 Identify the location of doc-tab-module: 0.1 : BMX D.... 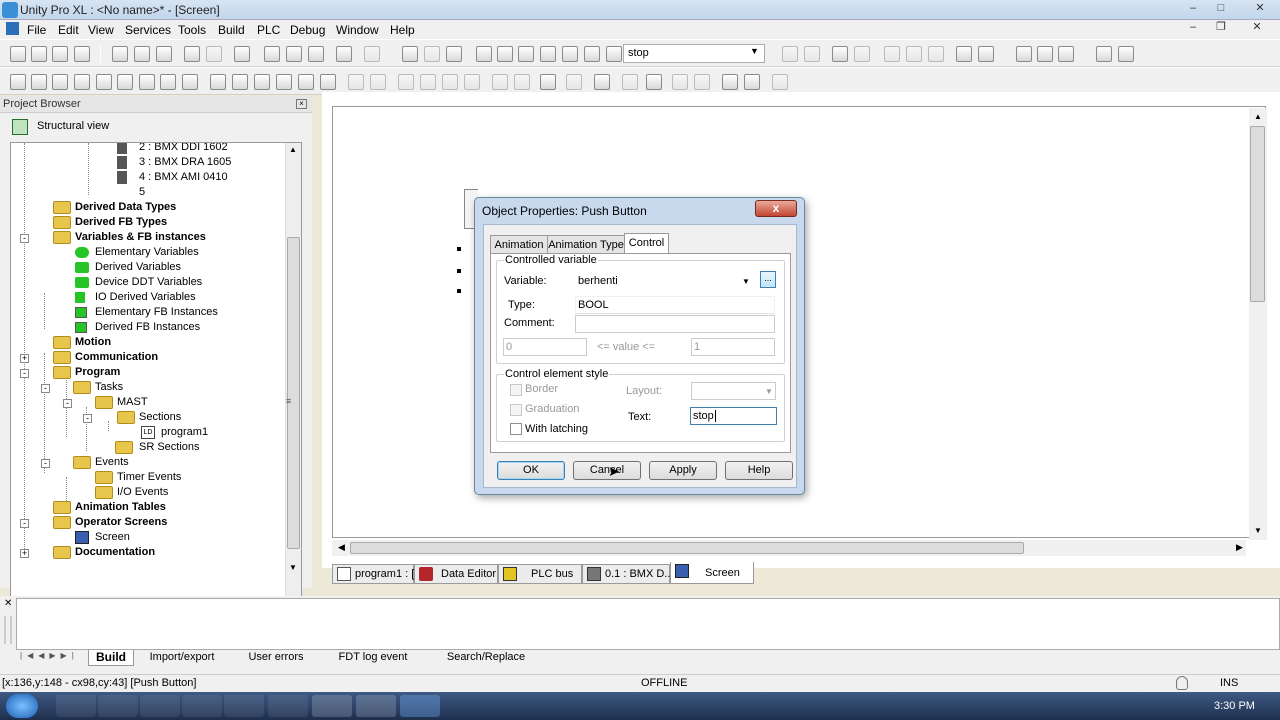
(627, 574).